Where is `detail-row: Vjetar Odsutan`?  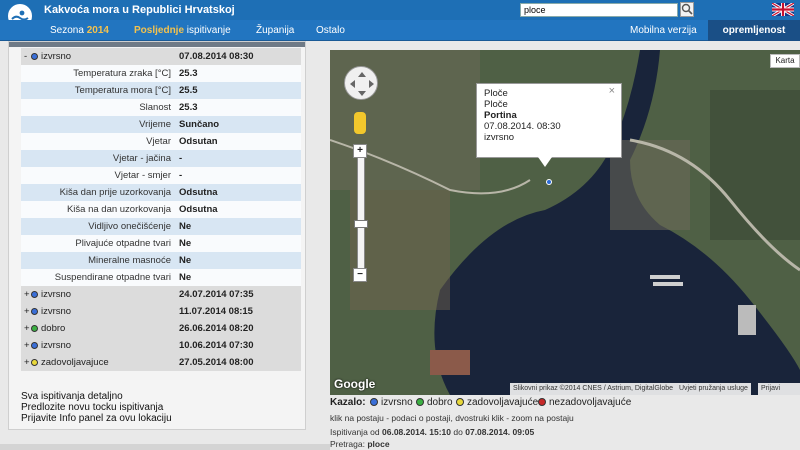 detail-row: Vjetar Odsutan is located at coordinates (161, 141).